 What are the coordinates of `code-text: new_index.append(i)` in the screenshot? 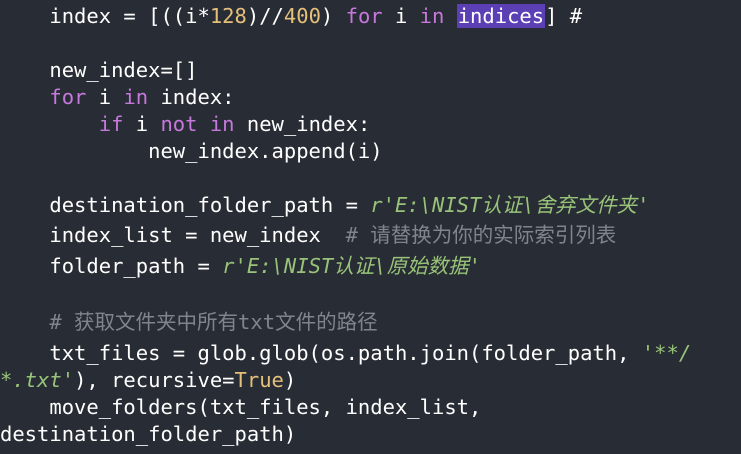 It's located at (191, 151).